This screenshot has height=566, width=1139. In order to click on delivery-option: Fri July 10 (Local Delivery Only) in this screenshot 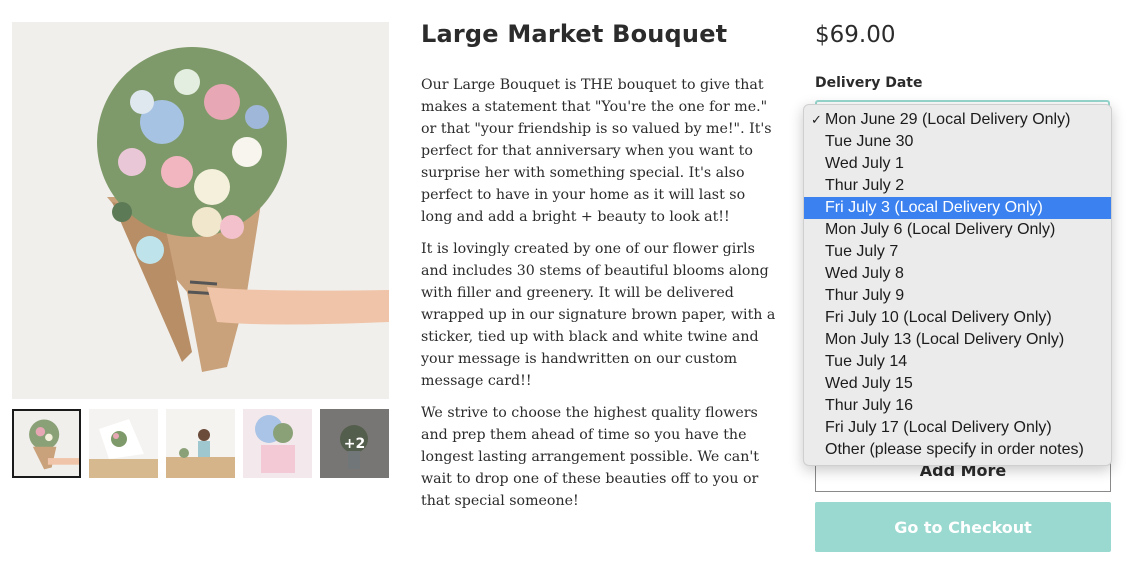, I will do `click(957, 318)`.